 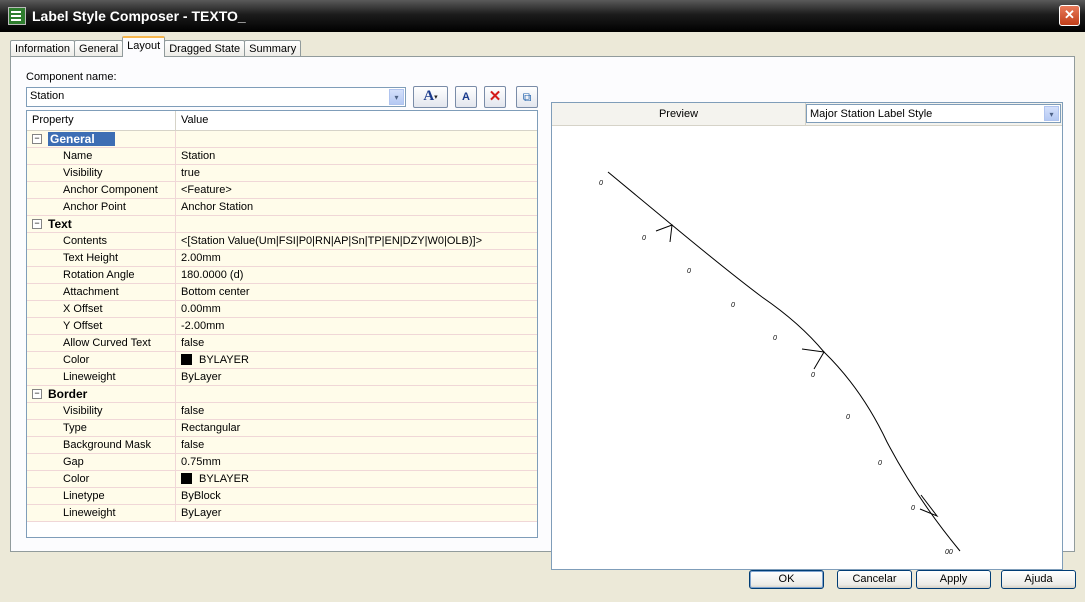 I want to click on component-draw-order-button: ⧉, so click(x=527, y=97).